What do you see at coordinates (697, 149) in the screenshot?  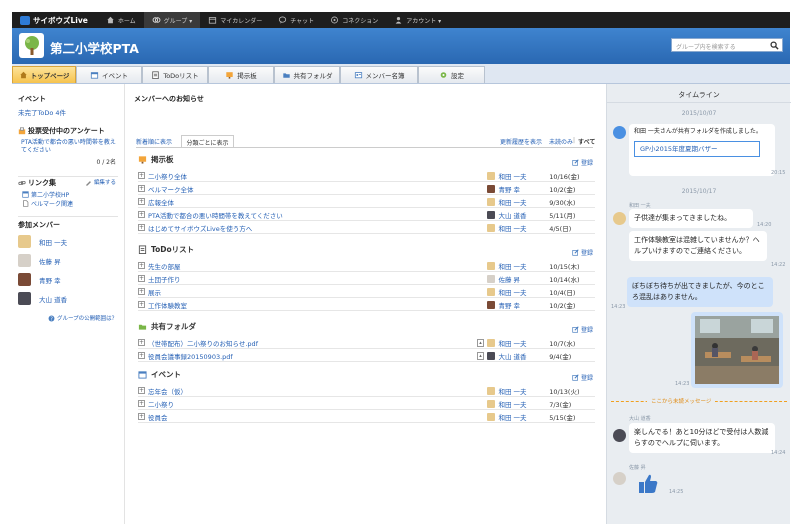 I see `shared-folder-link: GP小2015年度夏期バザー` at bounding box center [697, 149].